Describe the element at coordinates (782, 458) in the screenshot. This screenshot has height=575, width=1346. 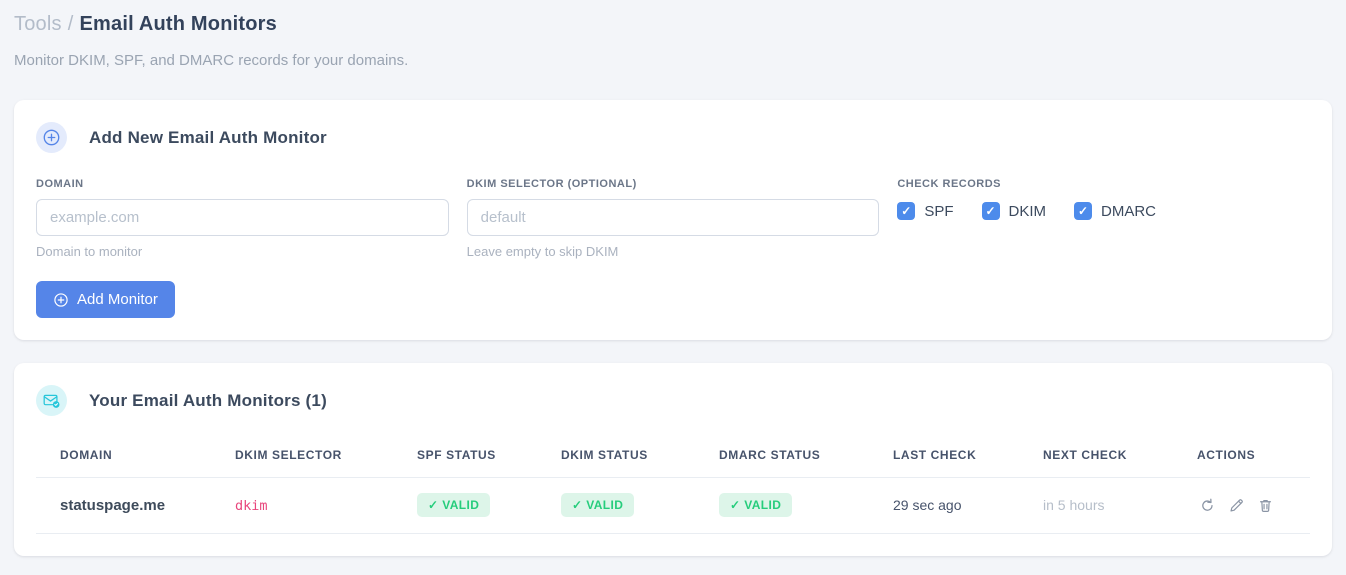
I see `col-header-dmarc-status: DMARC STATUS` at that location.